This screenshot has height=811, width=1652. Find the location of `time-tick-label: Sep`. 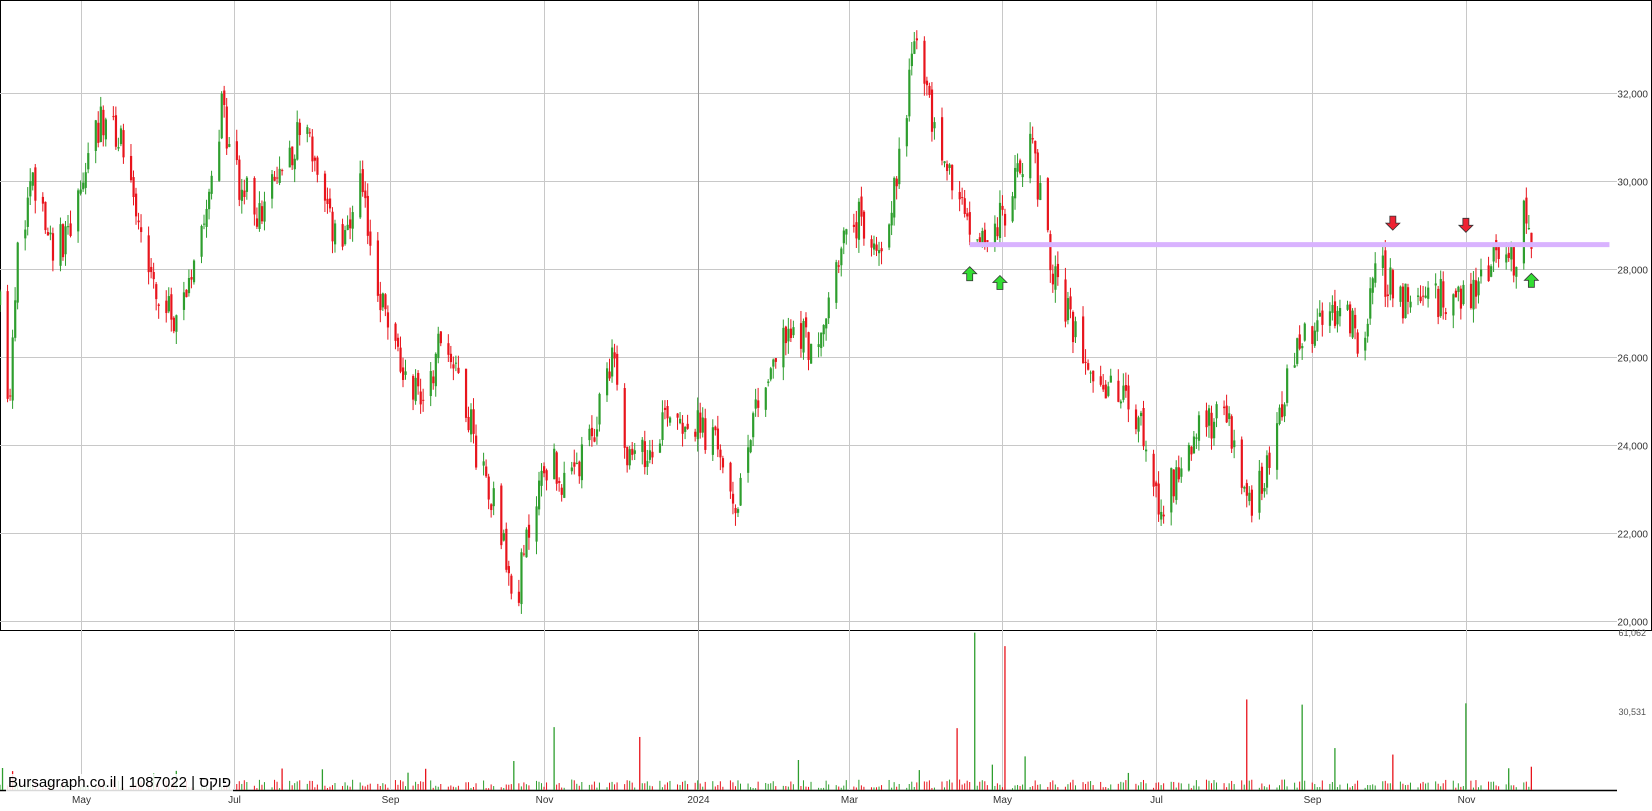

time-tick-label: Sep is located at coordinates (391, 800).